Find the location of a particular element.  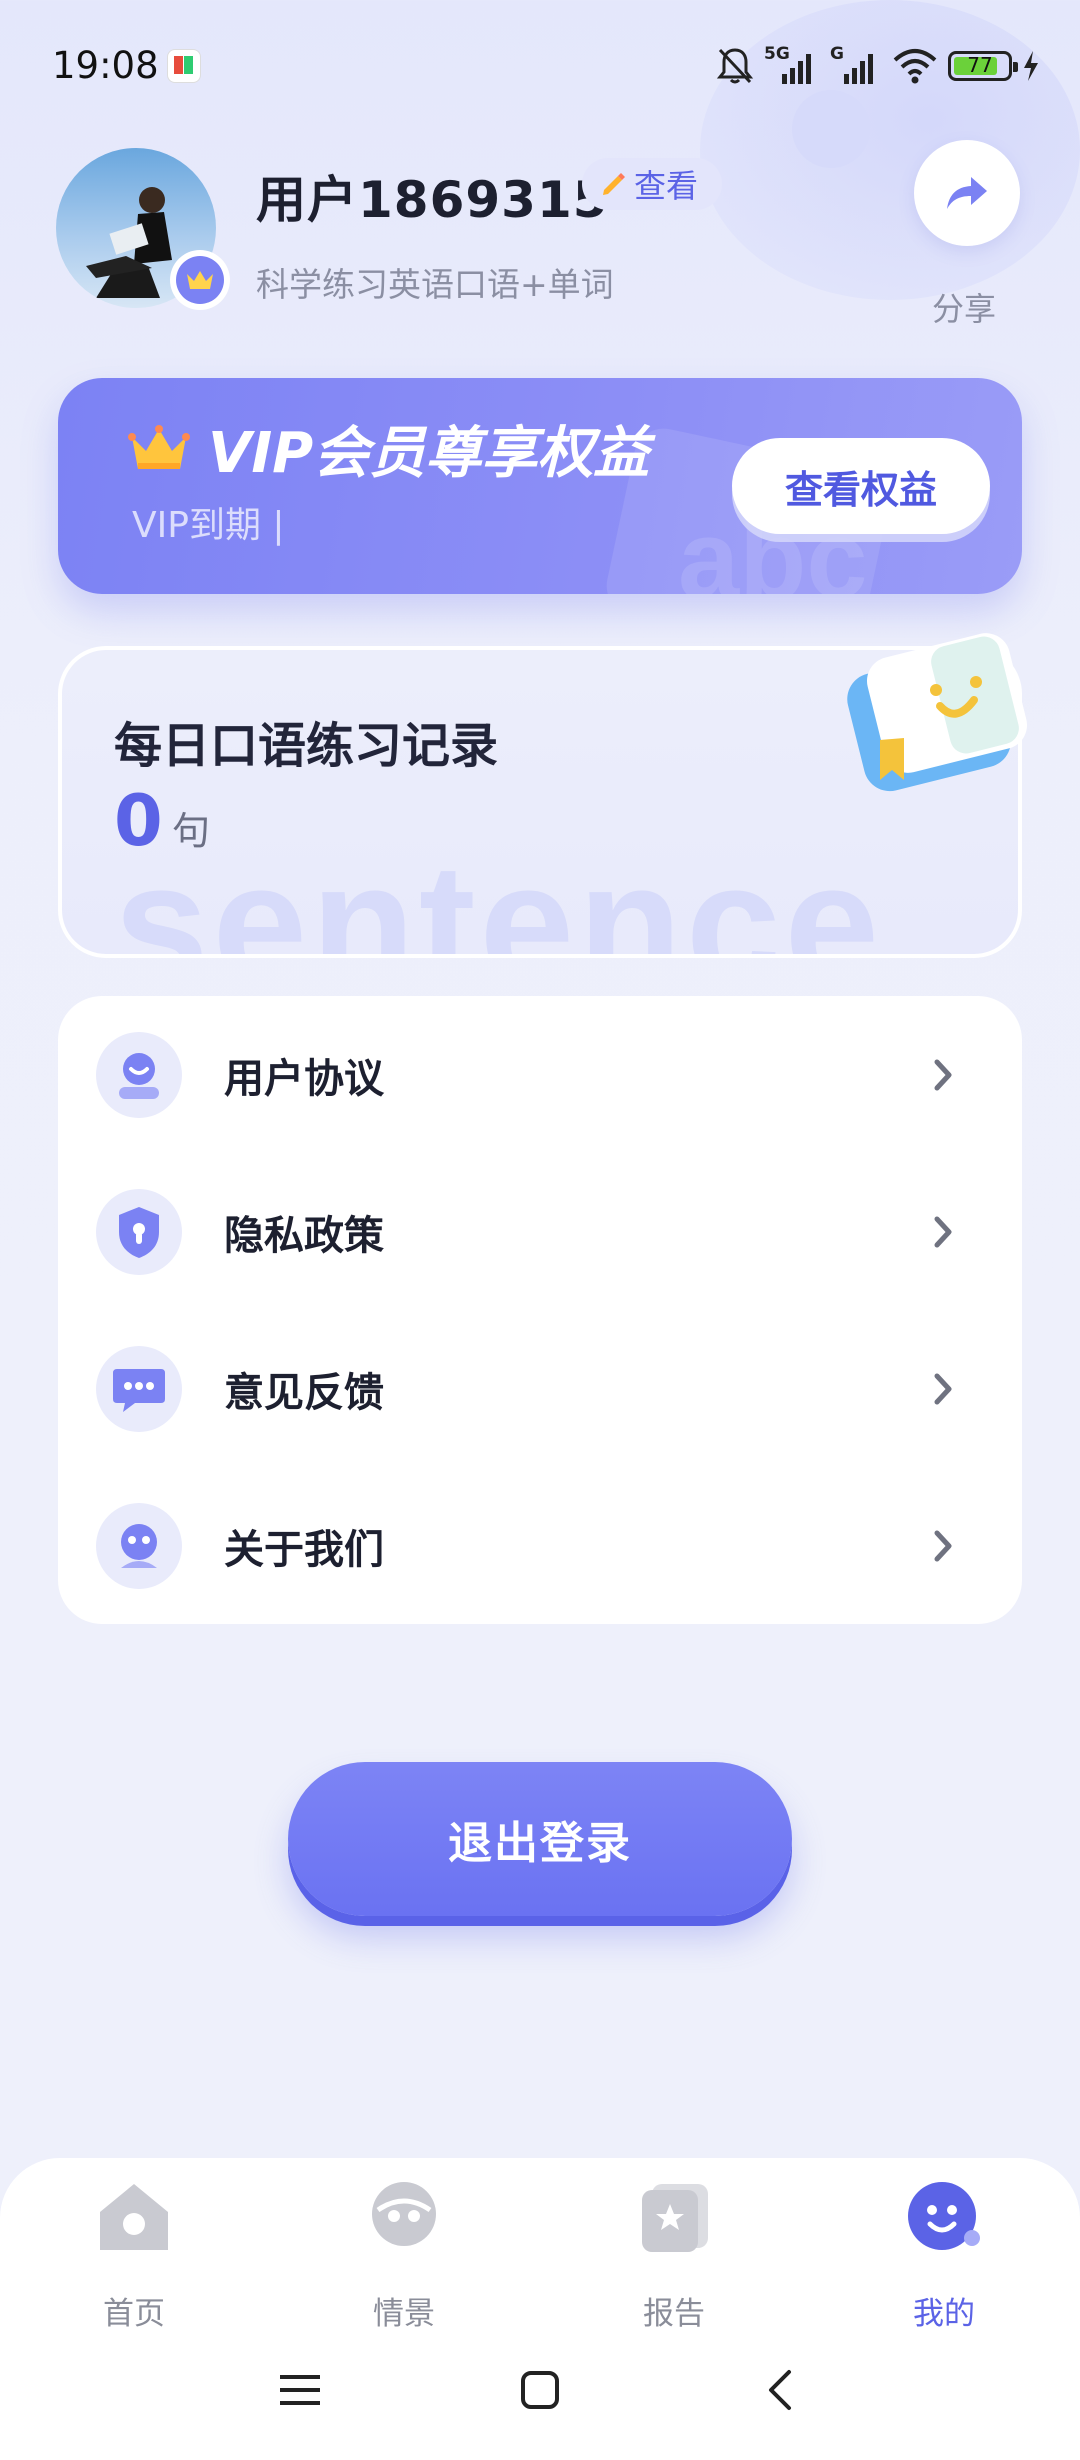

mute-bell-icon is located at coordinates (735, 66).